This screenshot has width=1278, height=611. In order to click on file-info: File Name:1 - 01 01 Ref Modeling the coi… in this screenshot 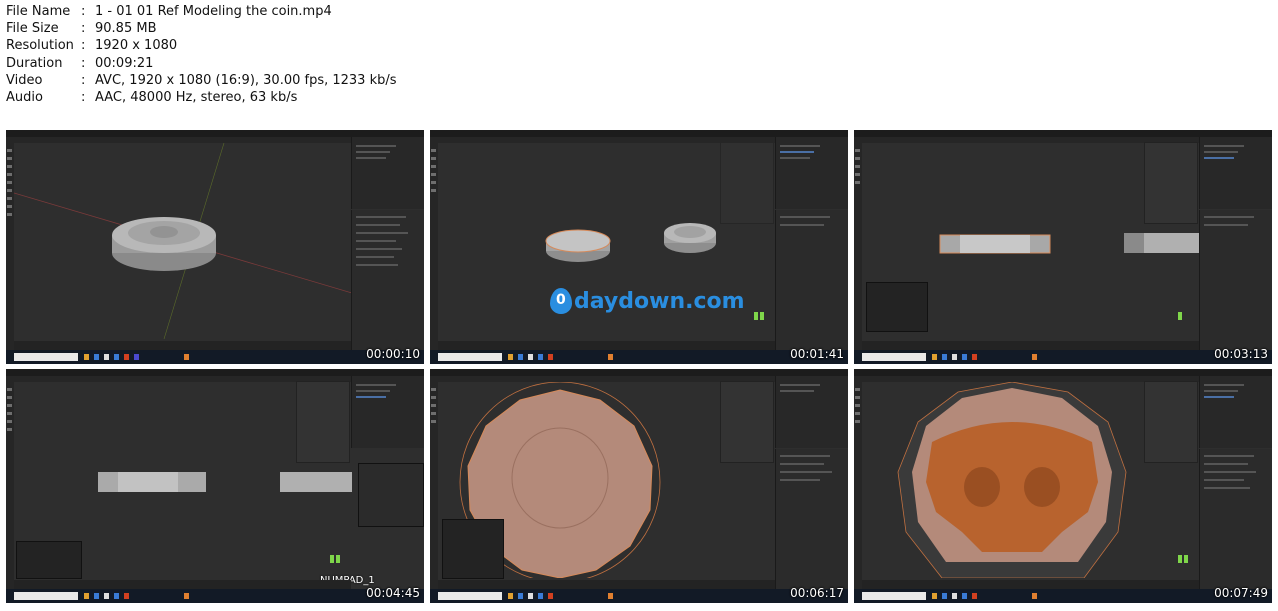, I will do `click(201, 54)`.